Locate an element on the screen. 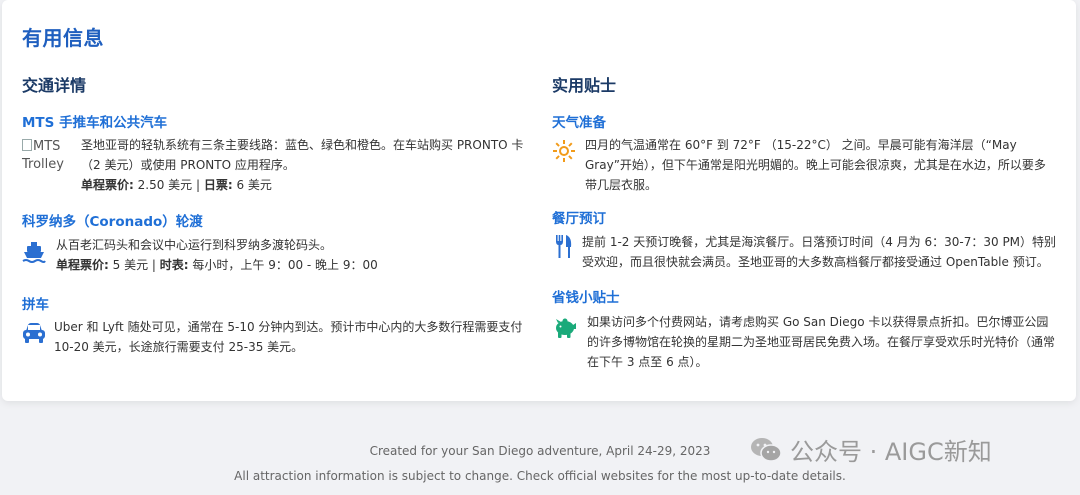 This screenshot has width=1080, height=495. saving-title: 省钱小贴士 is located at coordinates (586, 298).